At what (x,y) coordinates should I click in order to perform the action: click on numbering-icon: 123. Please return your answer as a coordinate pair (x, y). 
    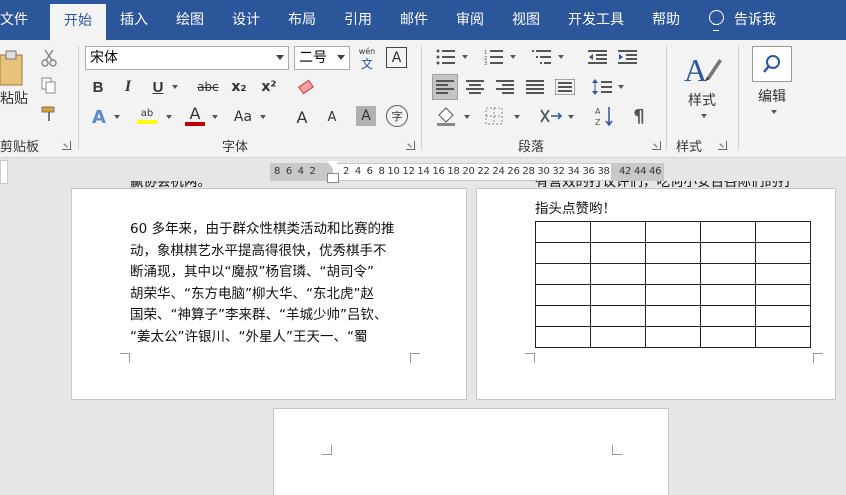
    Looking at the image, I should click on (494, 57).